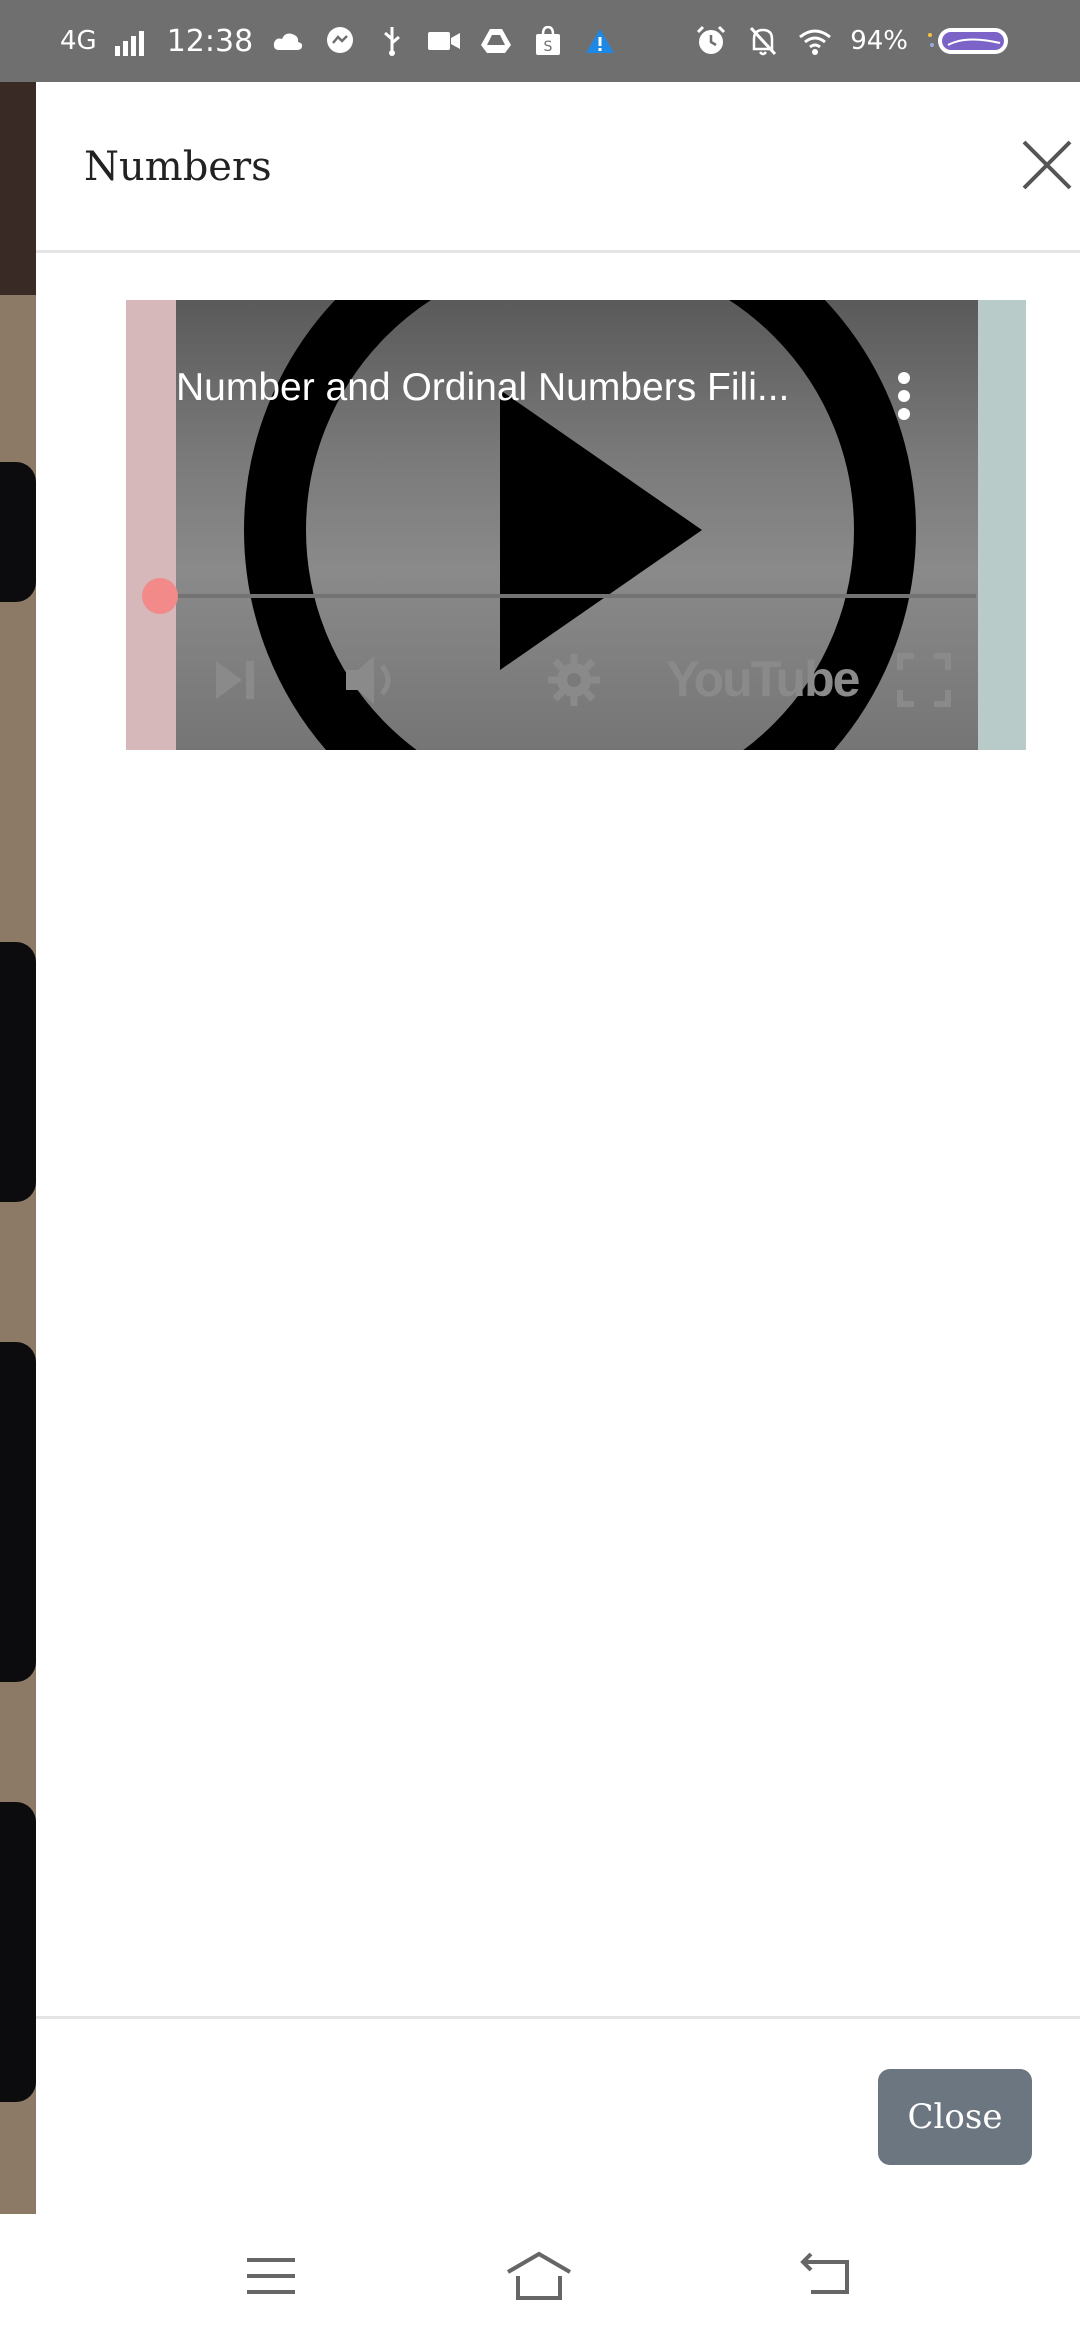 This screenshot has height=2340, width=1080. Describe the element at coordinates (904, 398) in the screenshot. I see `more-options-icon` at that location.